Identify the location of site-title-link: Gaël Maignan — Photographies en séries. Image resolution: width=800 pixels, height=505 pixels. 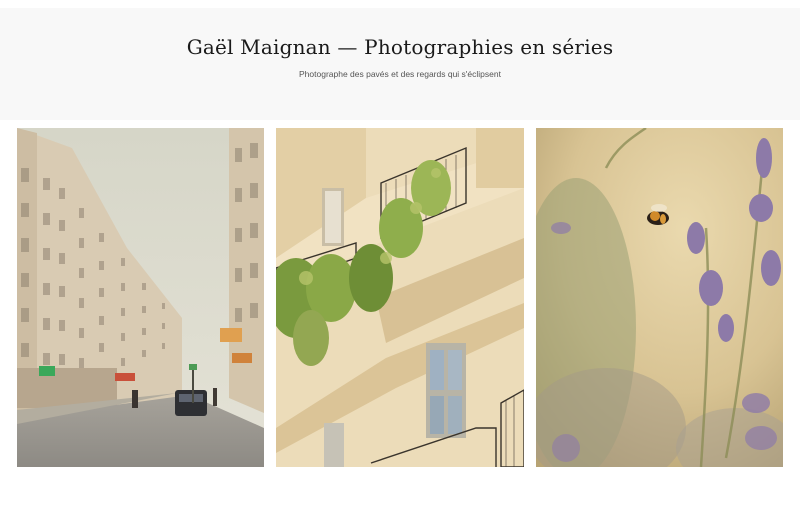
(400, 47).